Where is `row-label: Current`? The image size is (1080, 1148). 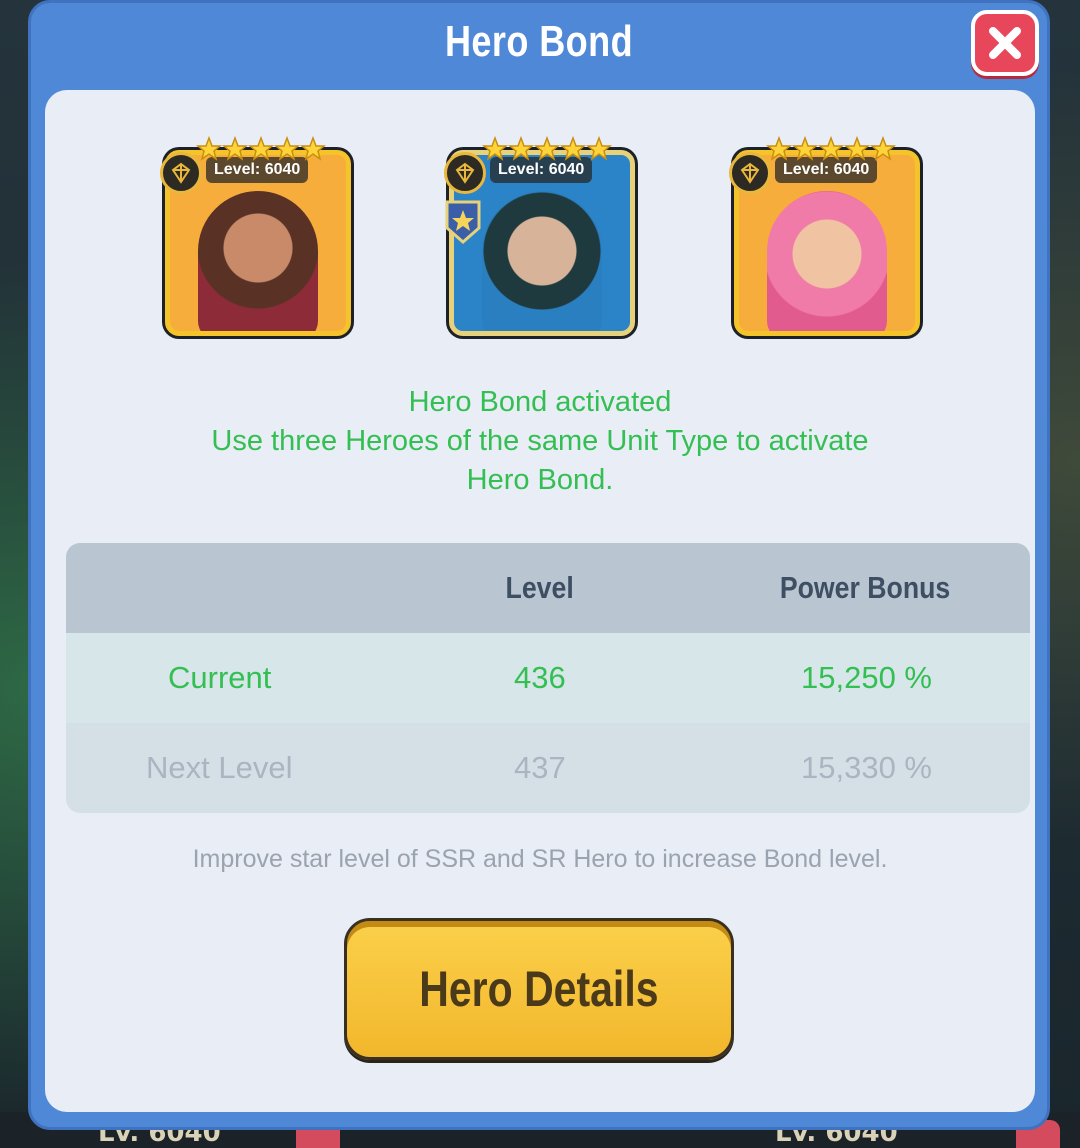
row-label: Current is located at coordinates (220, 677).